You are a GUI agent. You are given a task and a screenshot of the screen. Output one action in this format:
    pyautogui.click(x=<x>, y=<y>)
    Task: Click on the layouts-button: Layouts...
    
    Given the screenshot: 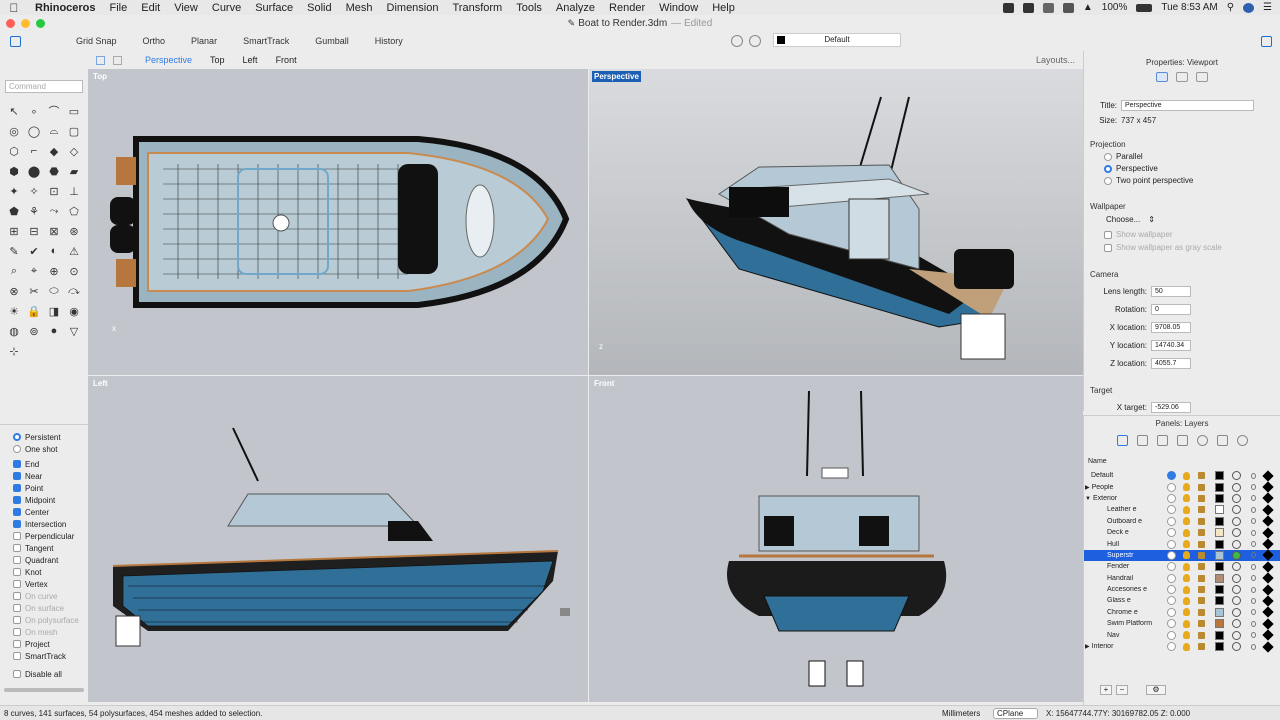 What is the action you would take?
    pyautogui.click(x=1059, y=60)
    